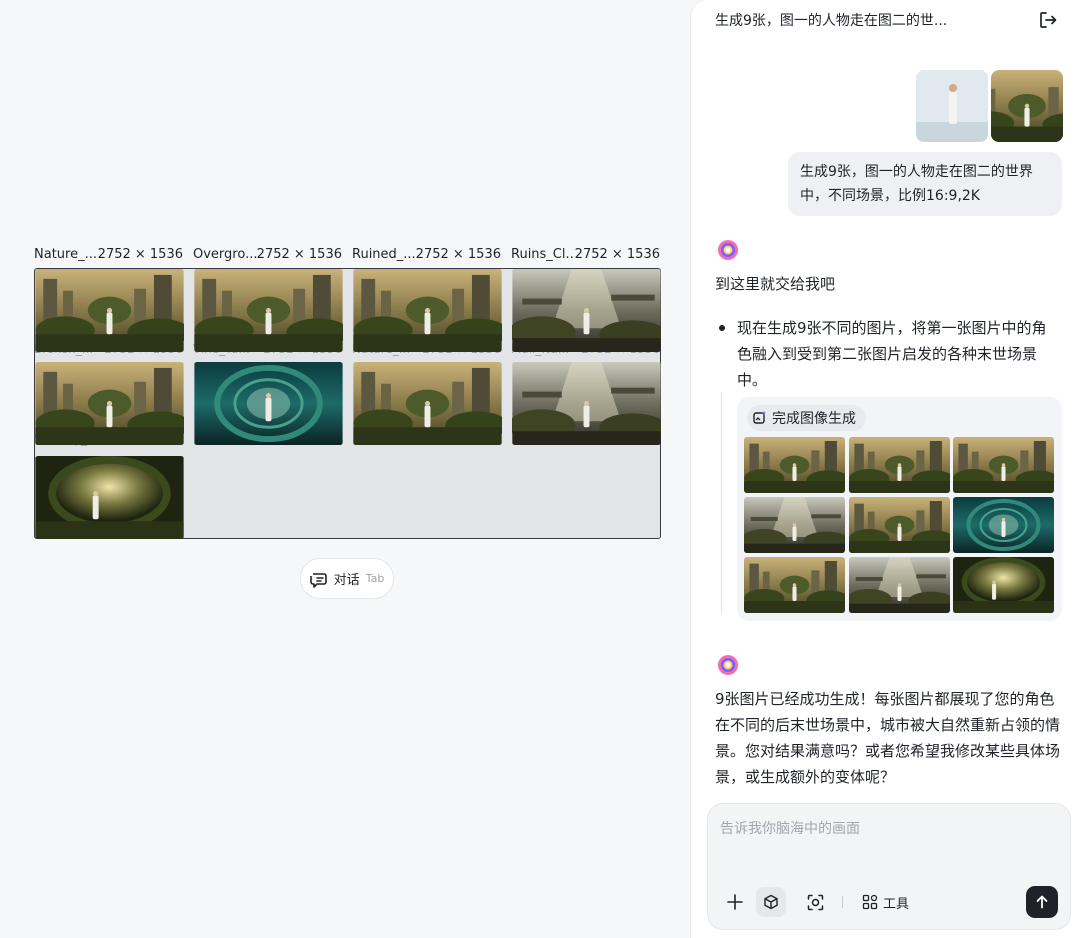 The height and width of the screenshot is (938, 1080). I want to click on thread-line, so click(721, 503).